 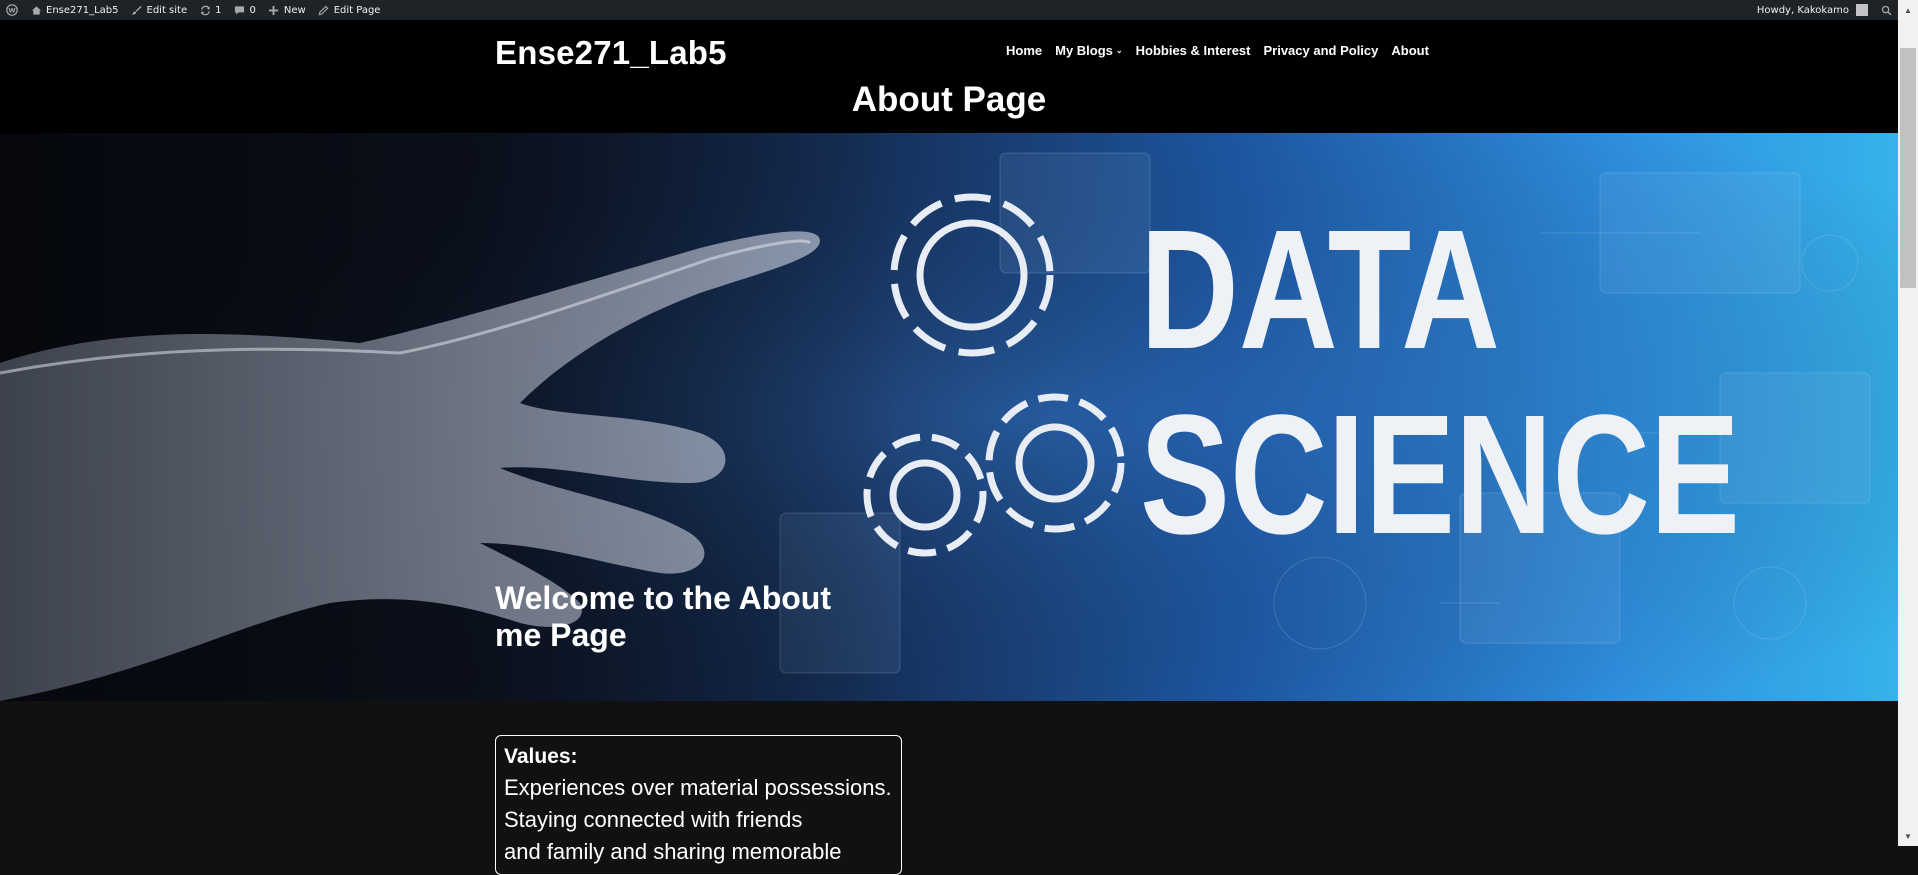 I want to click on nav-item-label: About, so click(x=1410, y=50).